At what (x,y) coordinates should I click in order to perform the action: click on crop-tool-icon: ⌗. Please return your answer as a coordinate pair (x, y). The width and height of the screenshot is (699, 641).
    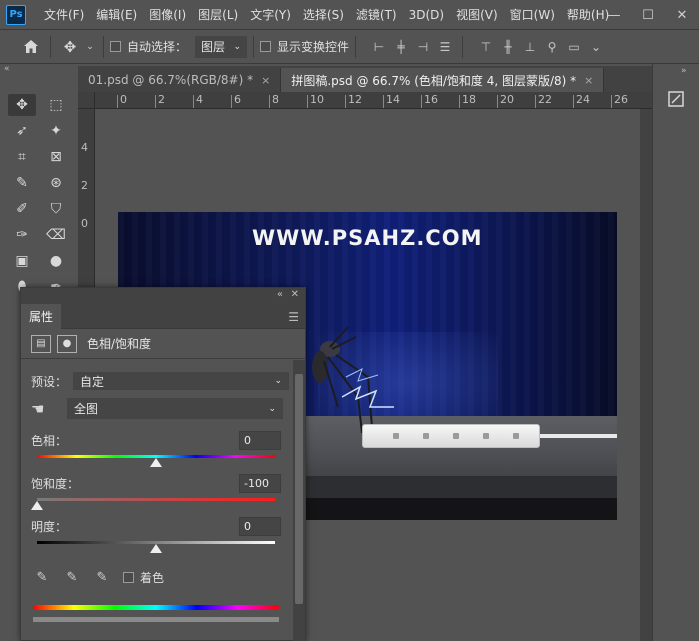
    Looking at the image, I should click on (22, 157).